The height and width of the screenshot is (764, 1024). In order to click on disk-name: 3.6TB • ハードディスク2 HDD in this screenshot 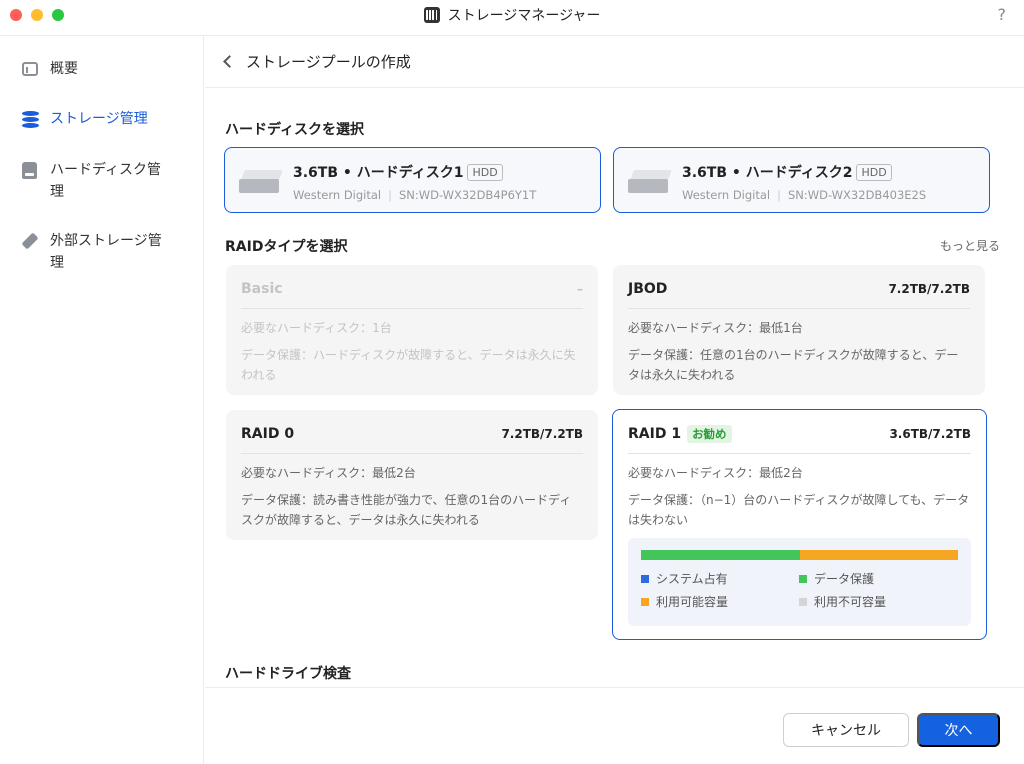, I will do `click(787, 172)`.